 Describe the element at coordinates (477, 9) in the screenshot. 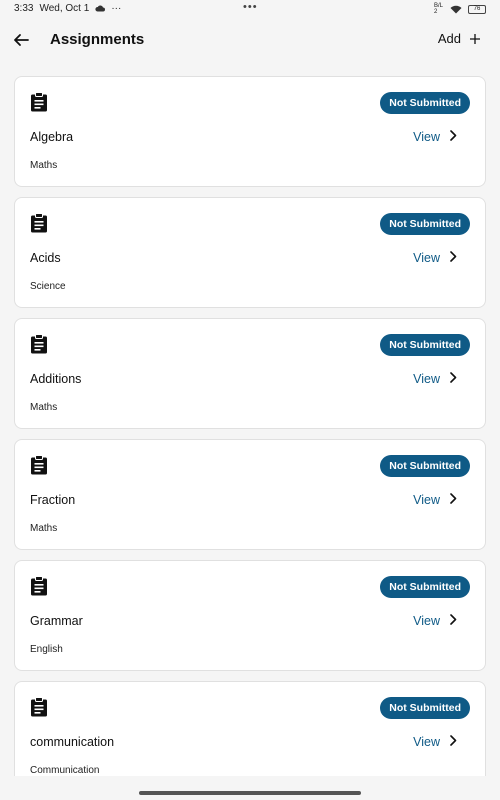

I see `battery-icon: 76` at that location.